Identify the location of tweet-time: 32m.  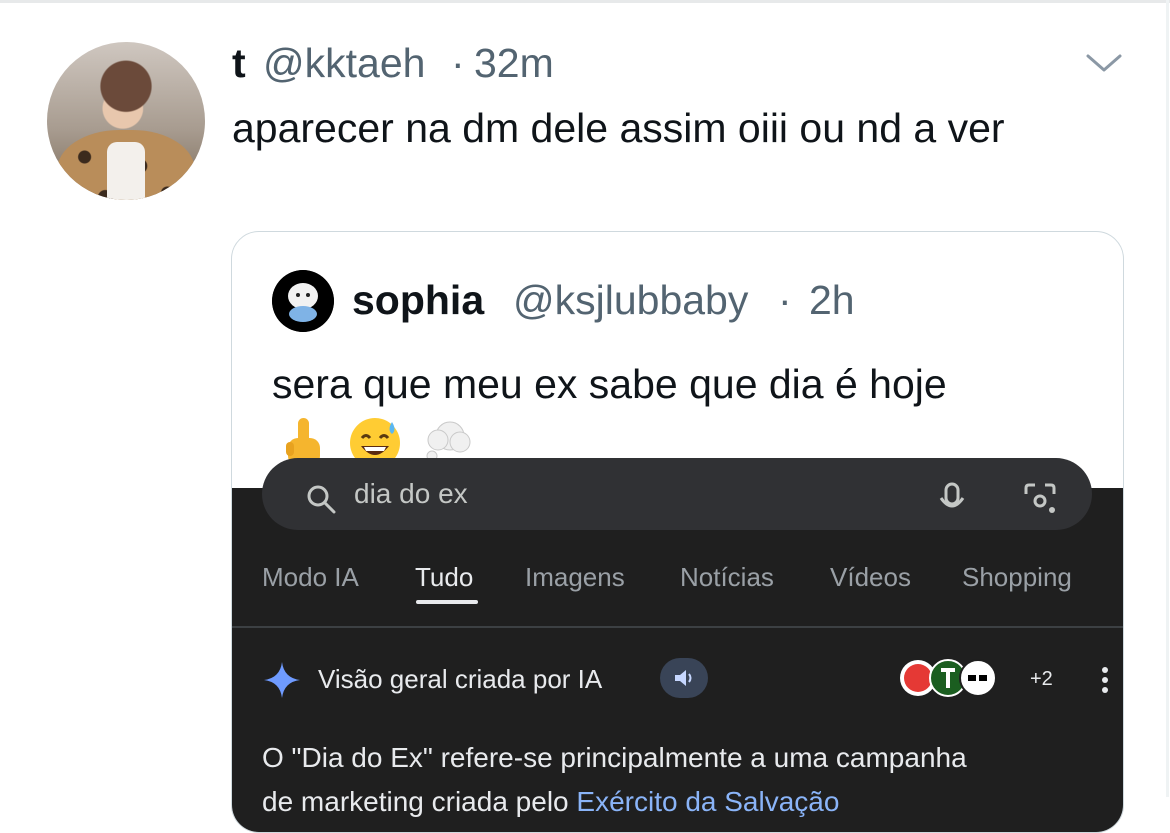
(514, 63).